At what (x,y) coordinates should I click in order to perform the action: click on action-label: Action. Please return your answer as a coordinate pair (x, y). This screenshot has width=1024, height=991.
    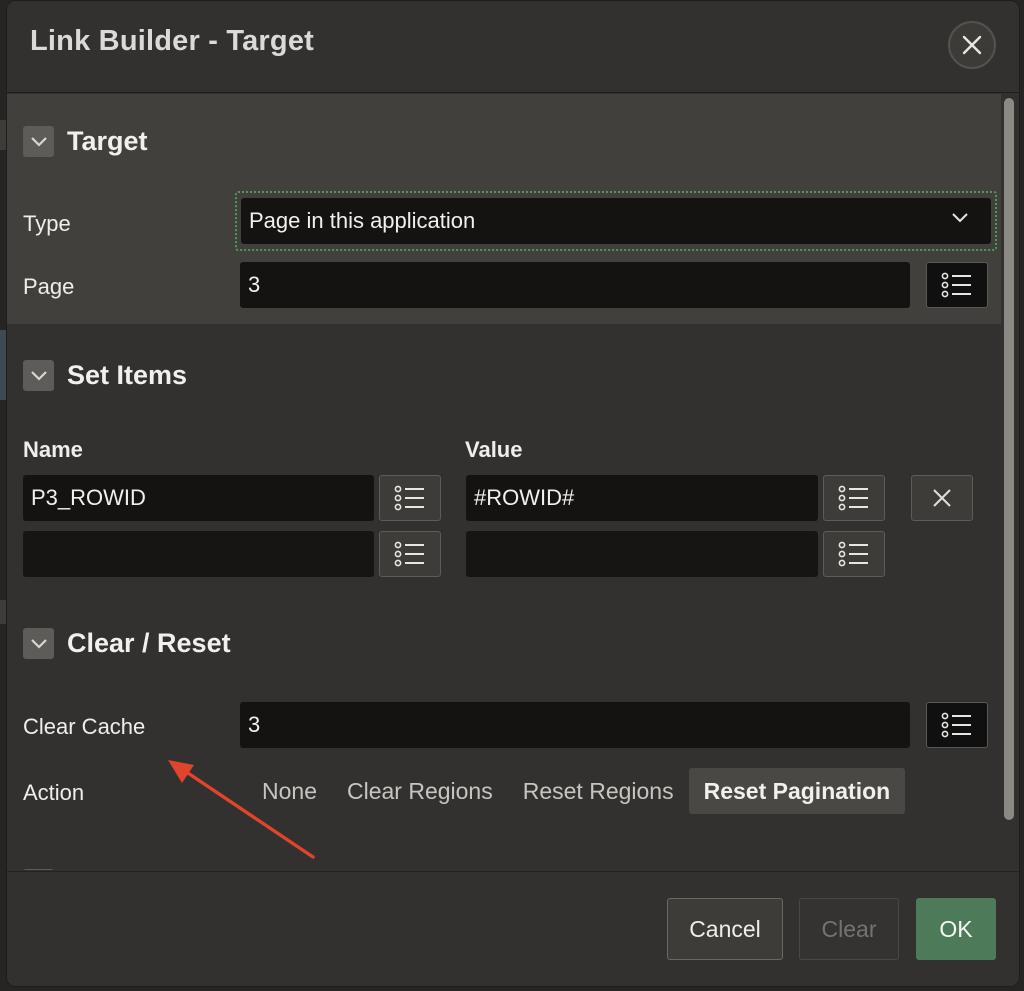
    Looking at the image, I should click on (54, 792).